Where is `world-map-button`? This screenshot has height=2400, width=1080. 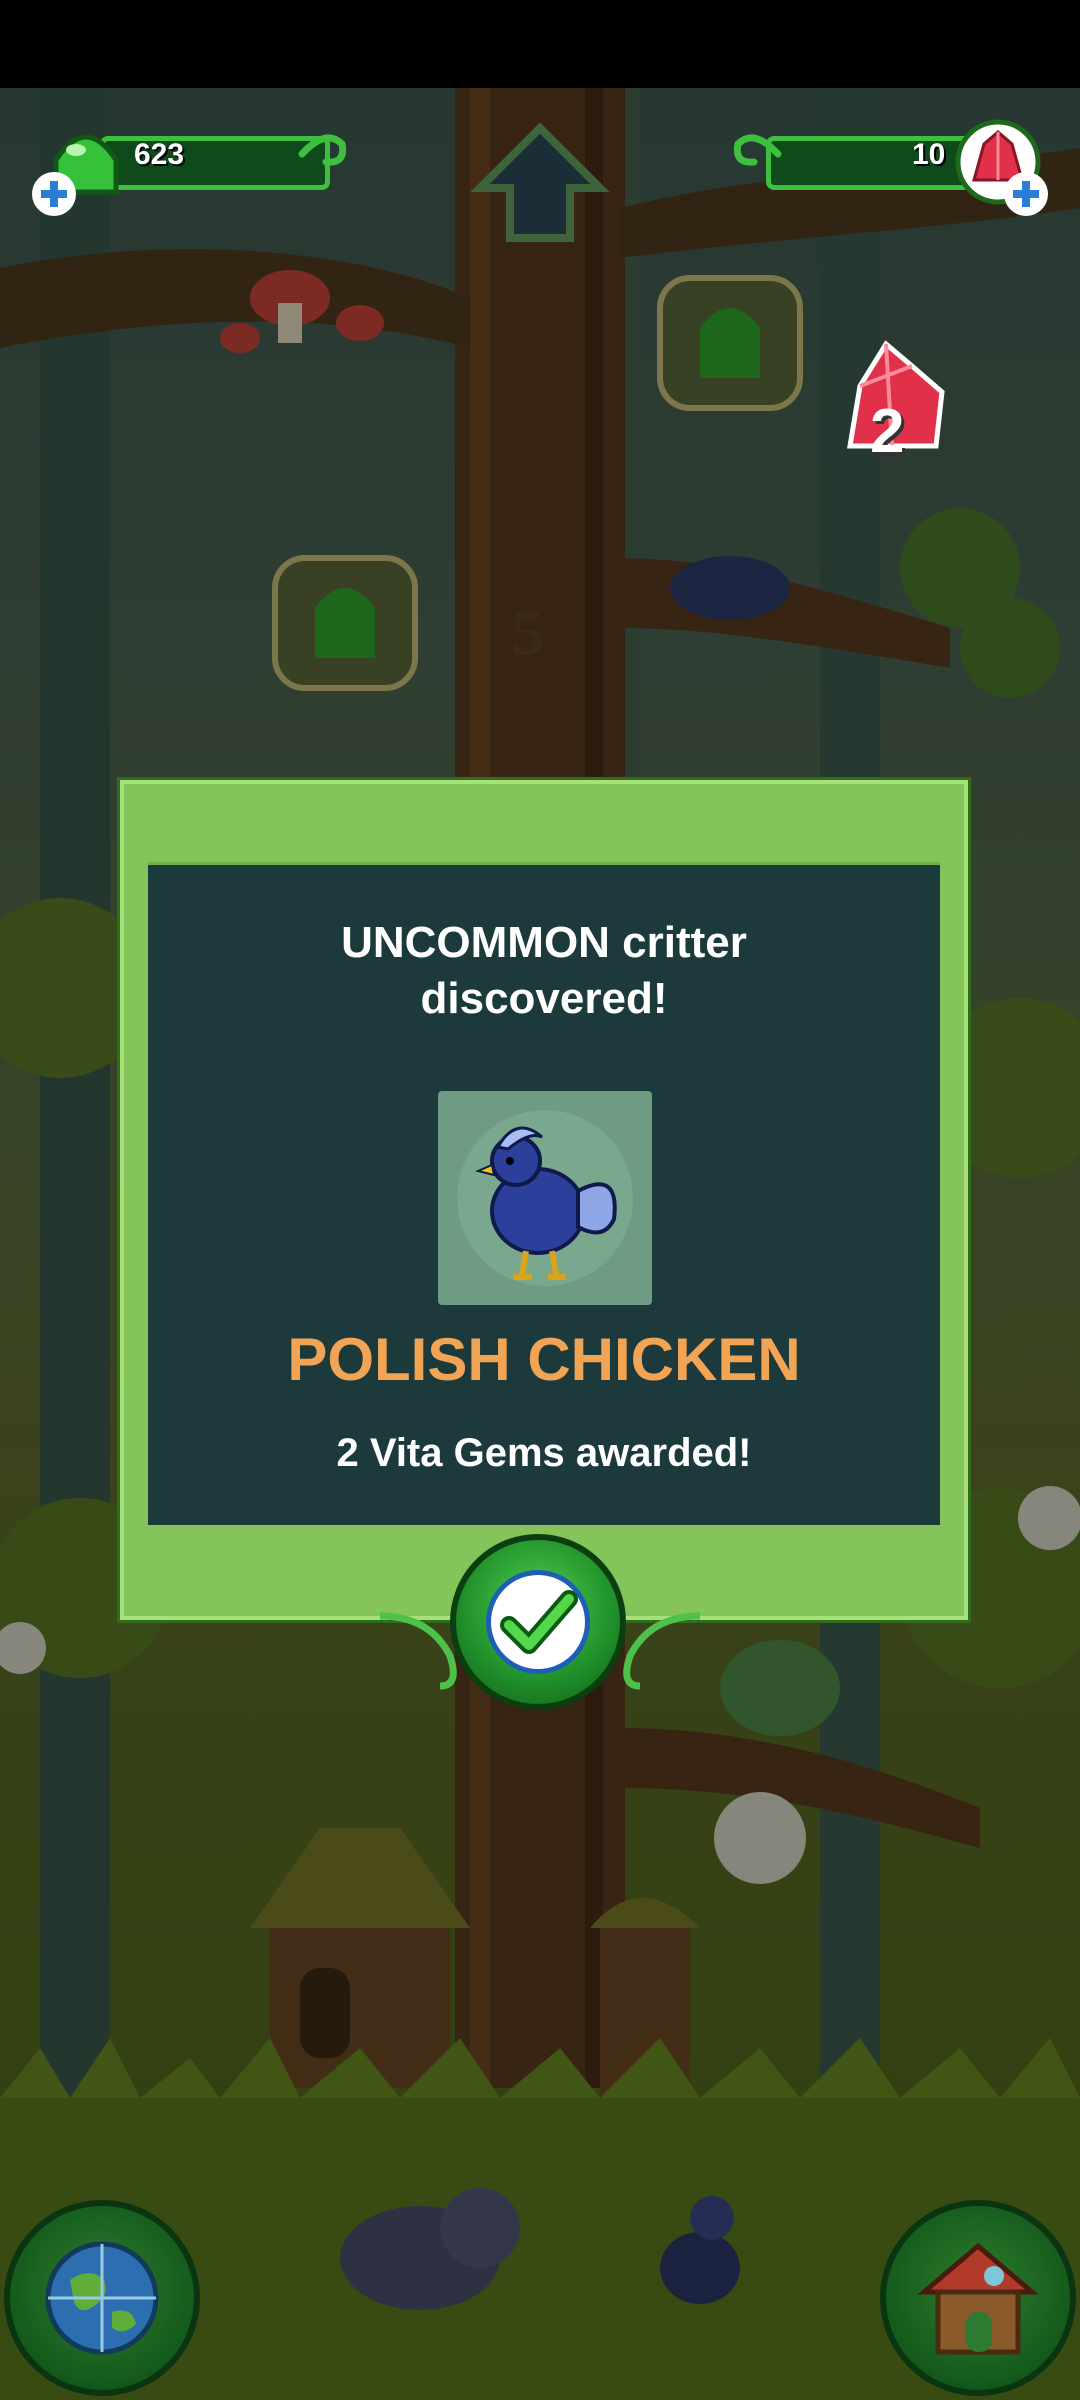 world-map-button is located at coordinates (102, 2298).